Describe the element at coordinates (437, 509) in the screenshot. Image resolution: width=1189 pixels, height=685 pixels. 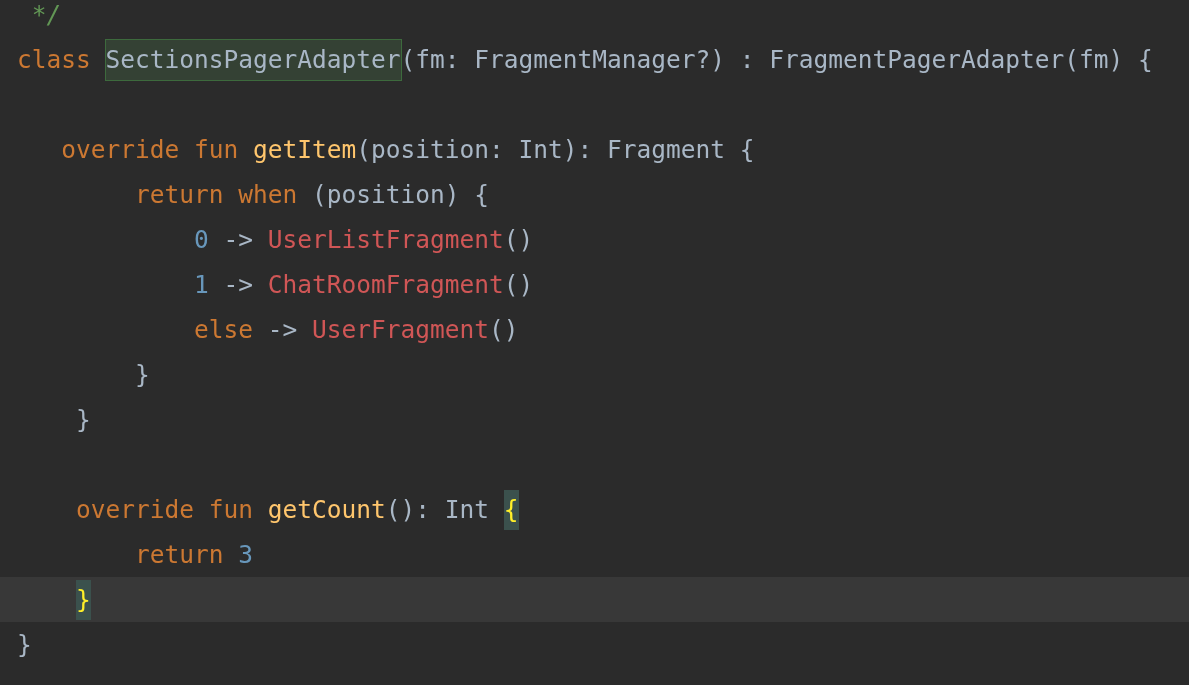
I see `code-text: (): Int` at that location.